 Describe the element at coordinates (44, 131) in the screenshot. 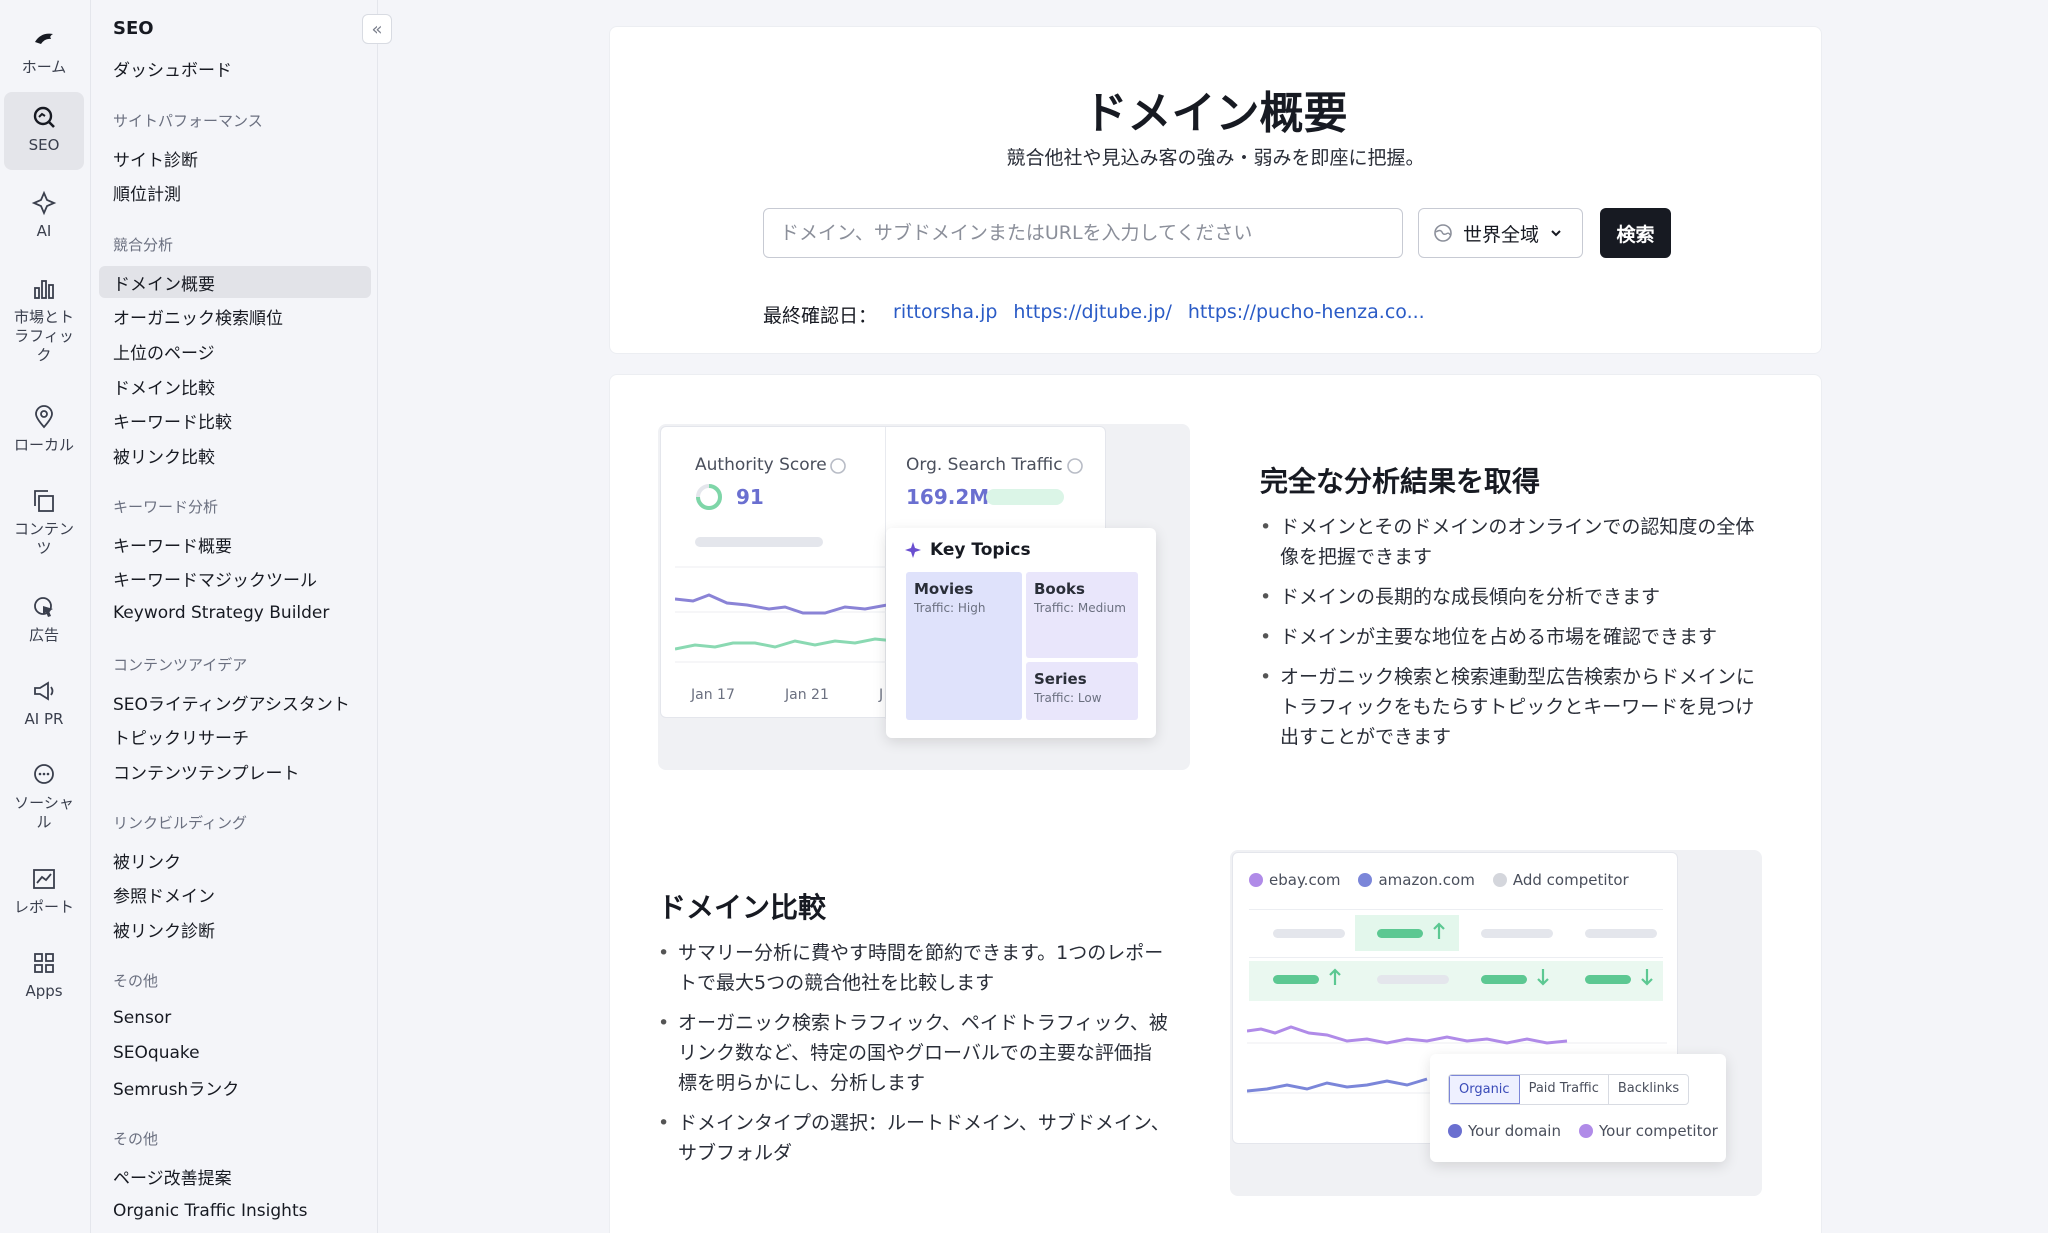

I see `rail-item: SEO` at that location.